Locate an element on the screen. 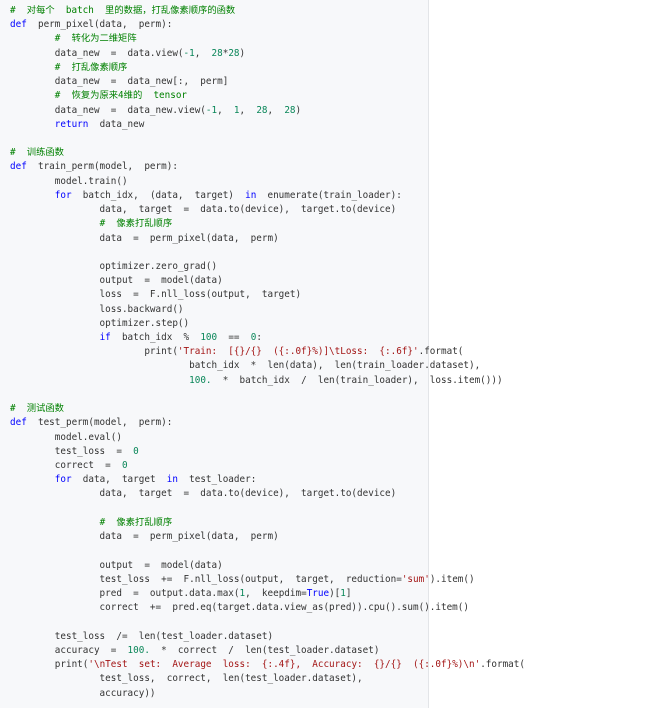  code-line: def train_perm(model, perm): is located at coordinates (267, 167).